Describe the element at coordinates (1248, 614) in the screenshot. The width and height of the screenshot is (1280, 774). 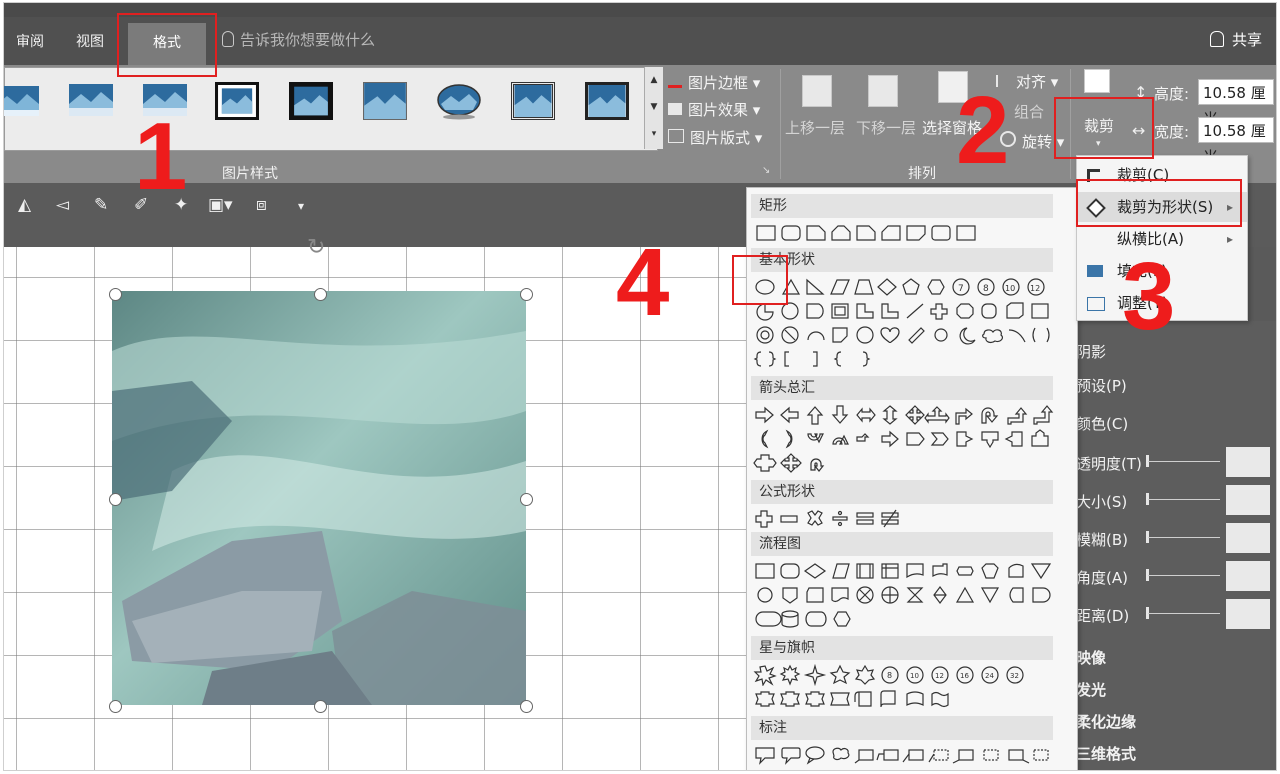
I see `distance-input` at that location.